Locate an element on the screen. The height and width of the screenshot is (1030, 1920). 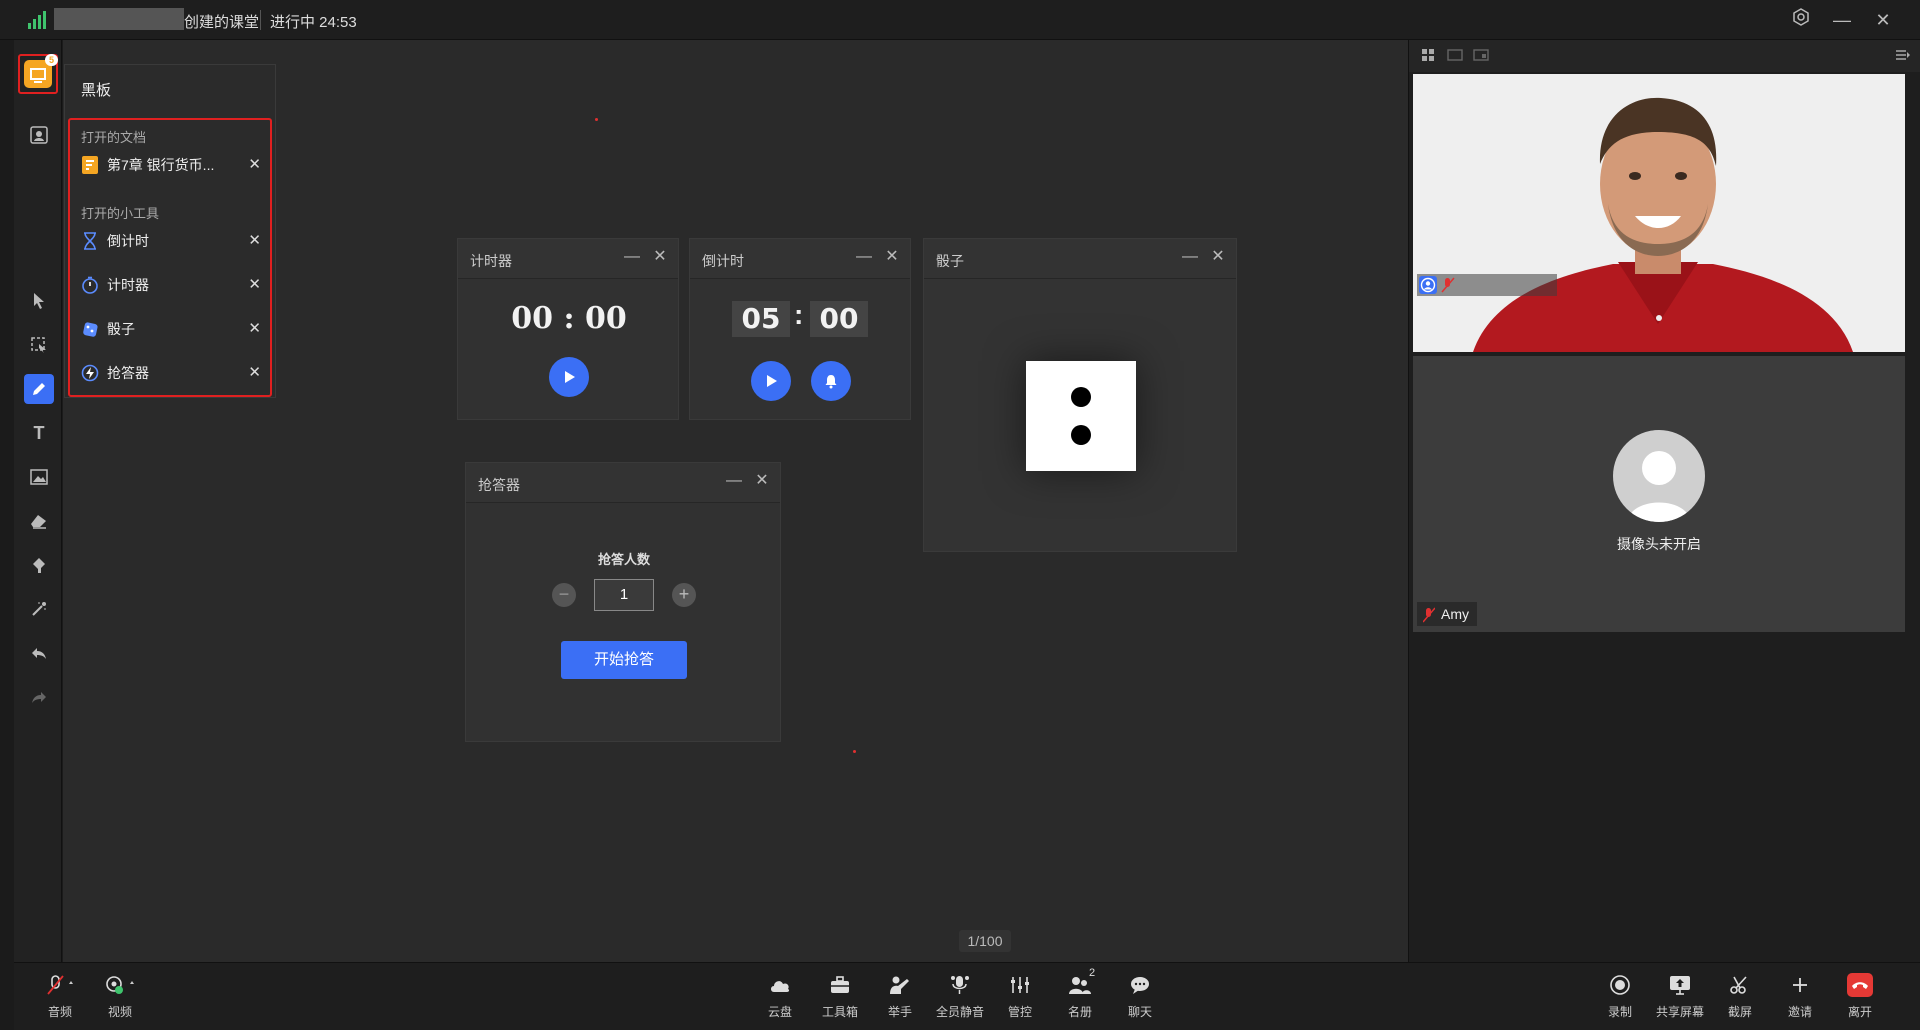
close-document-icon: ✕ is located at coordinates (254, 164).